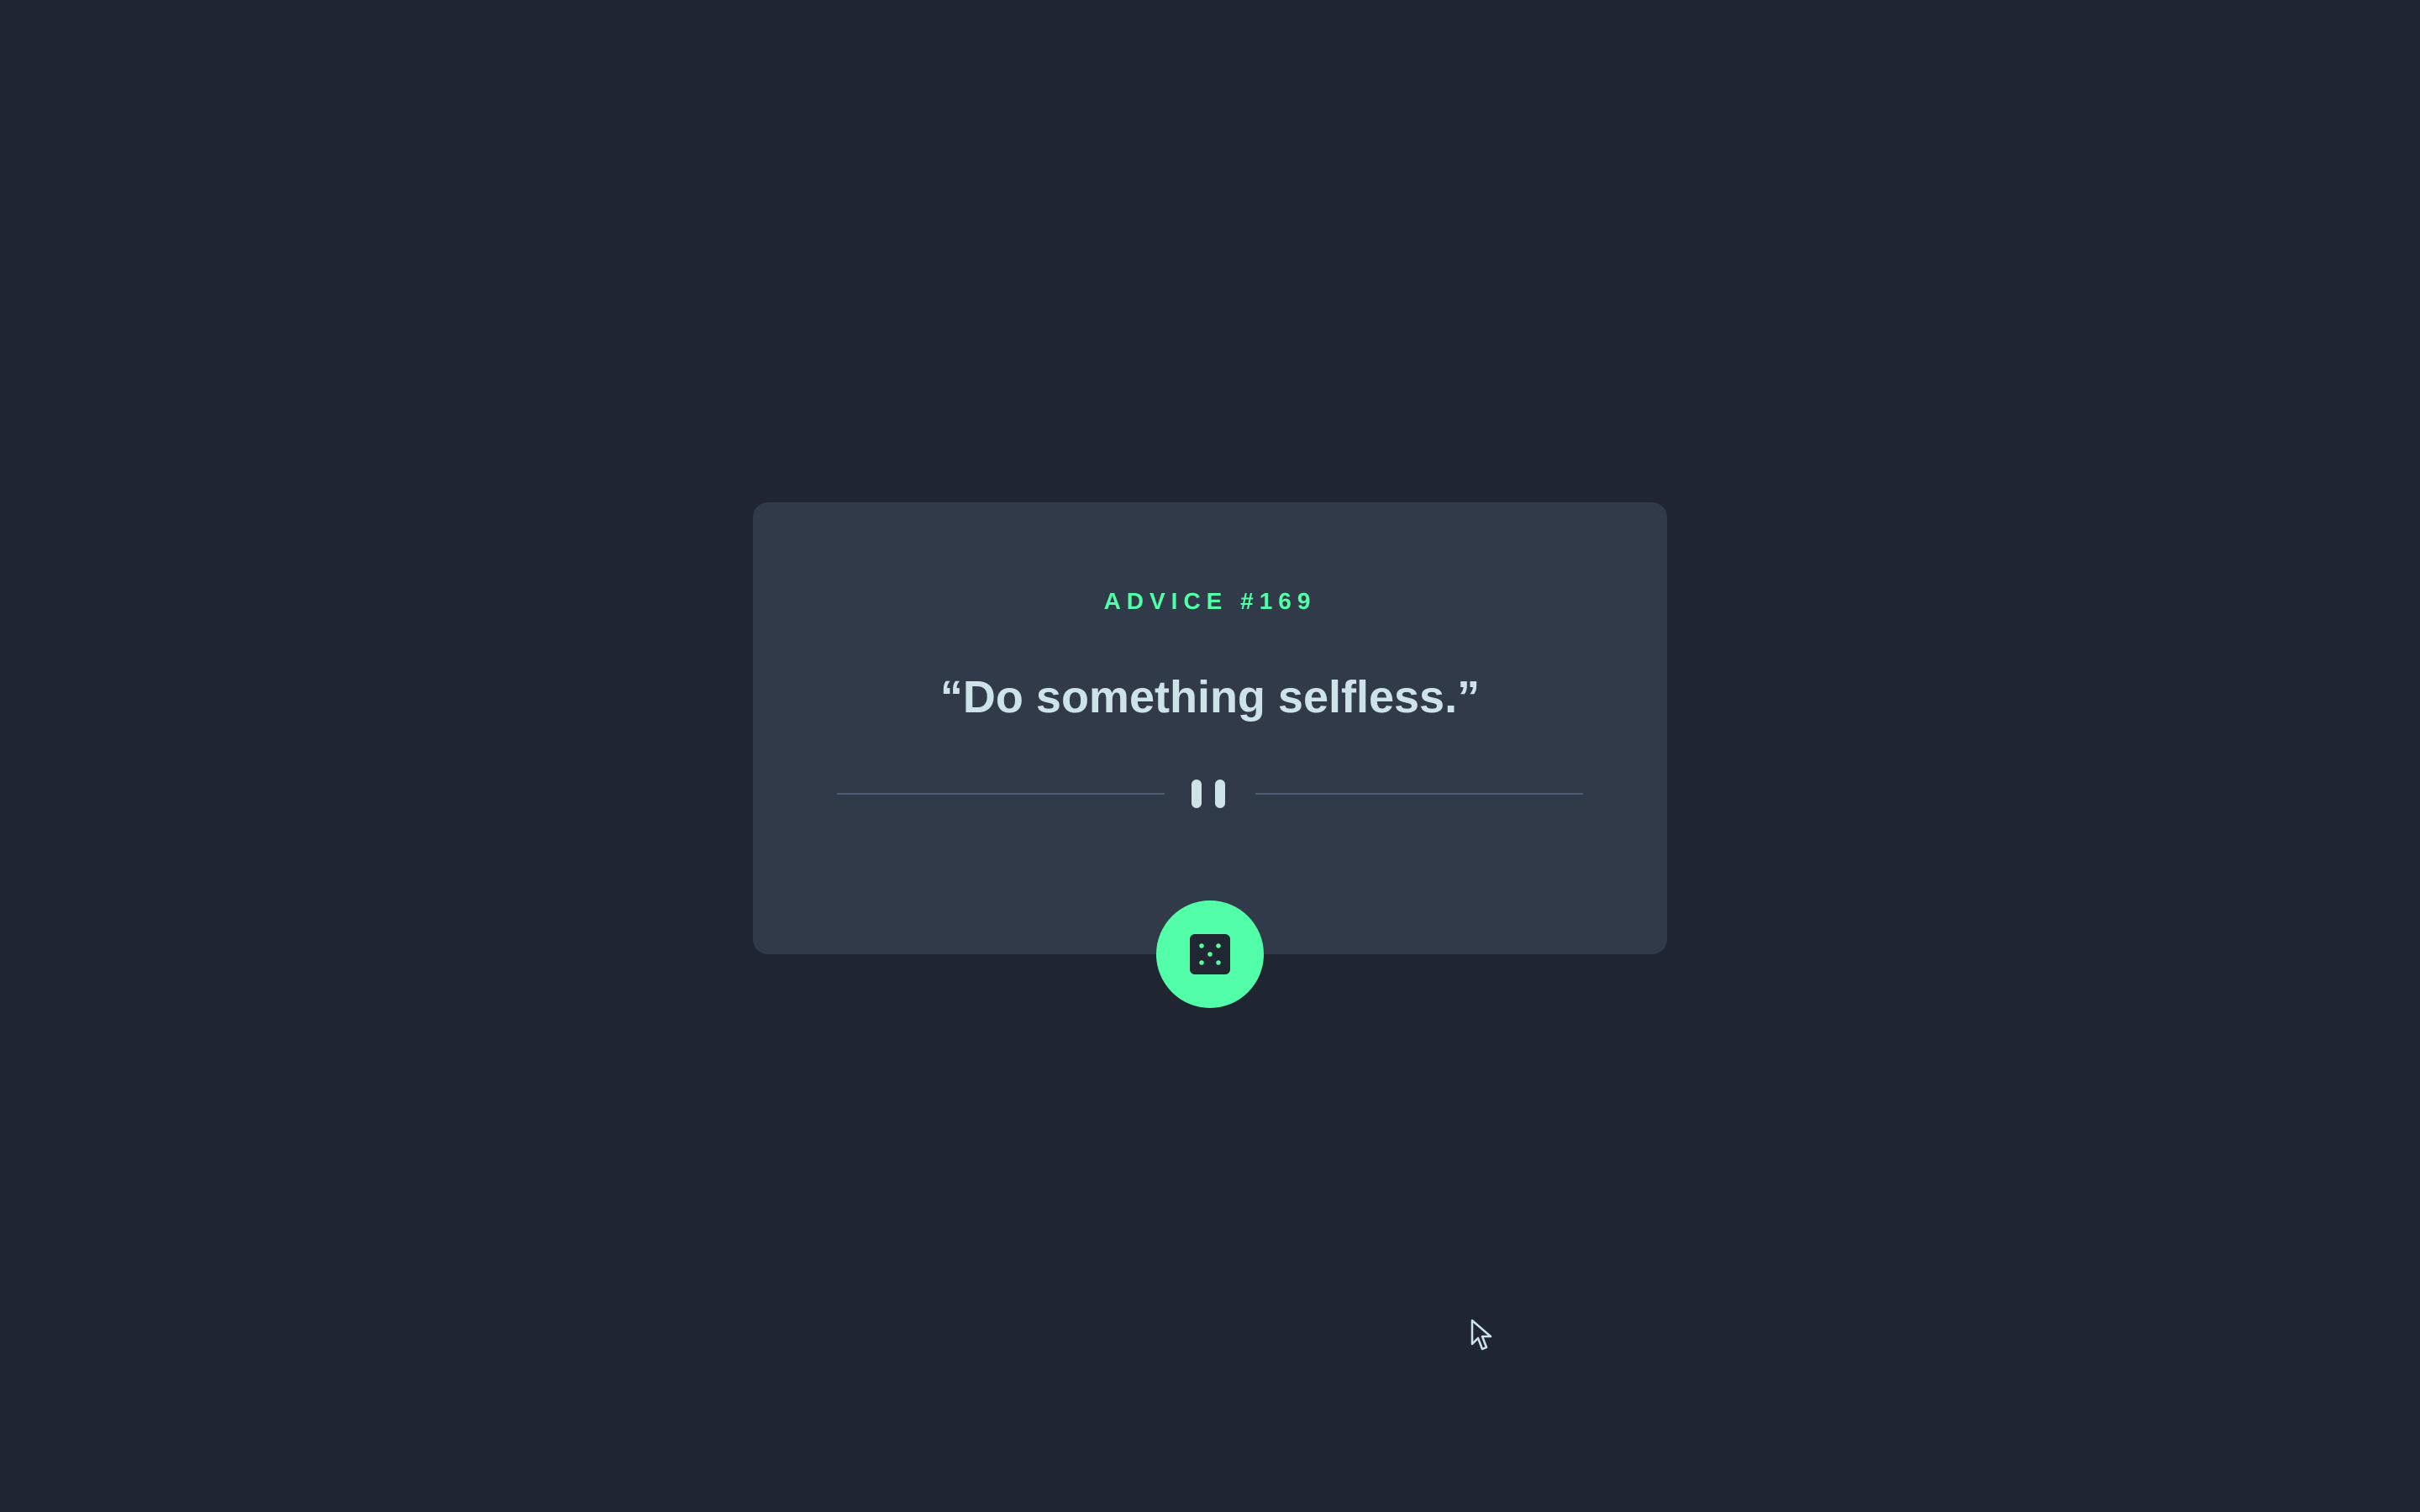  Describe the element at coordinates (1419, 794) in the screenshot. I see `divider-line-right` at that location.